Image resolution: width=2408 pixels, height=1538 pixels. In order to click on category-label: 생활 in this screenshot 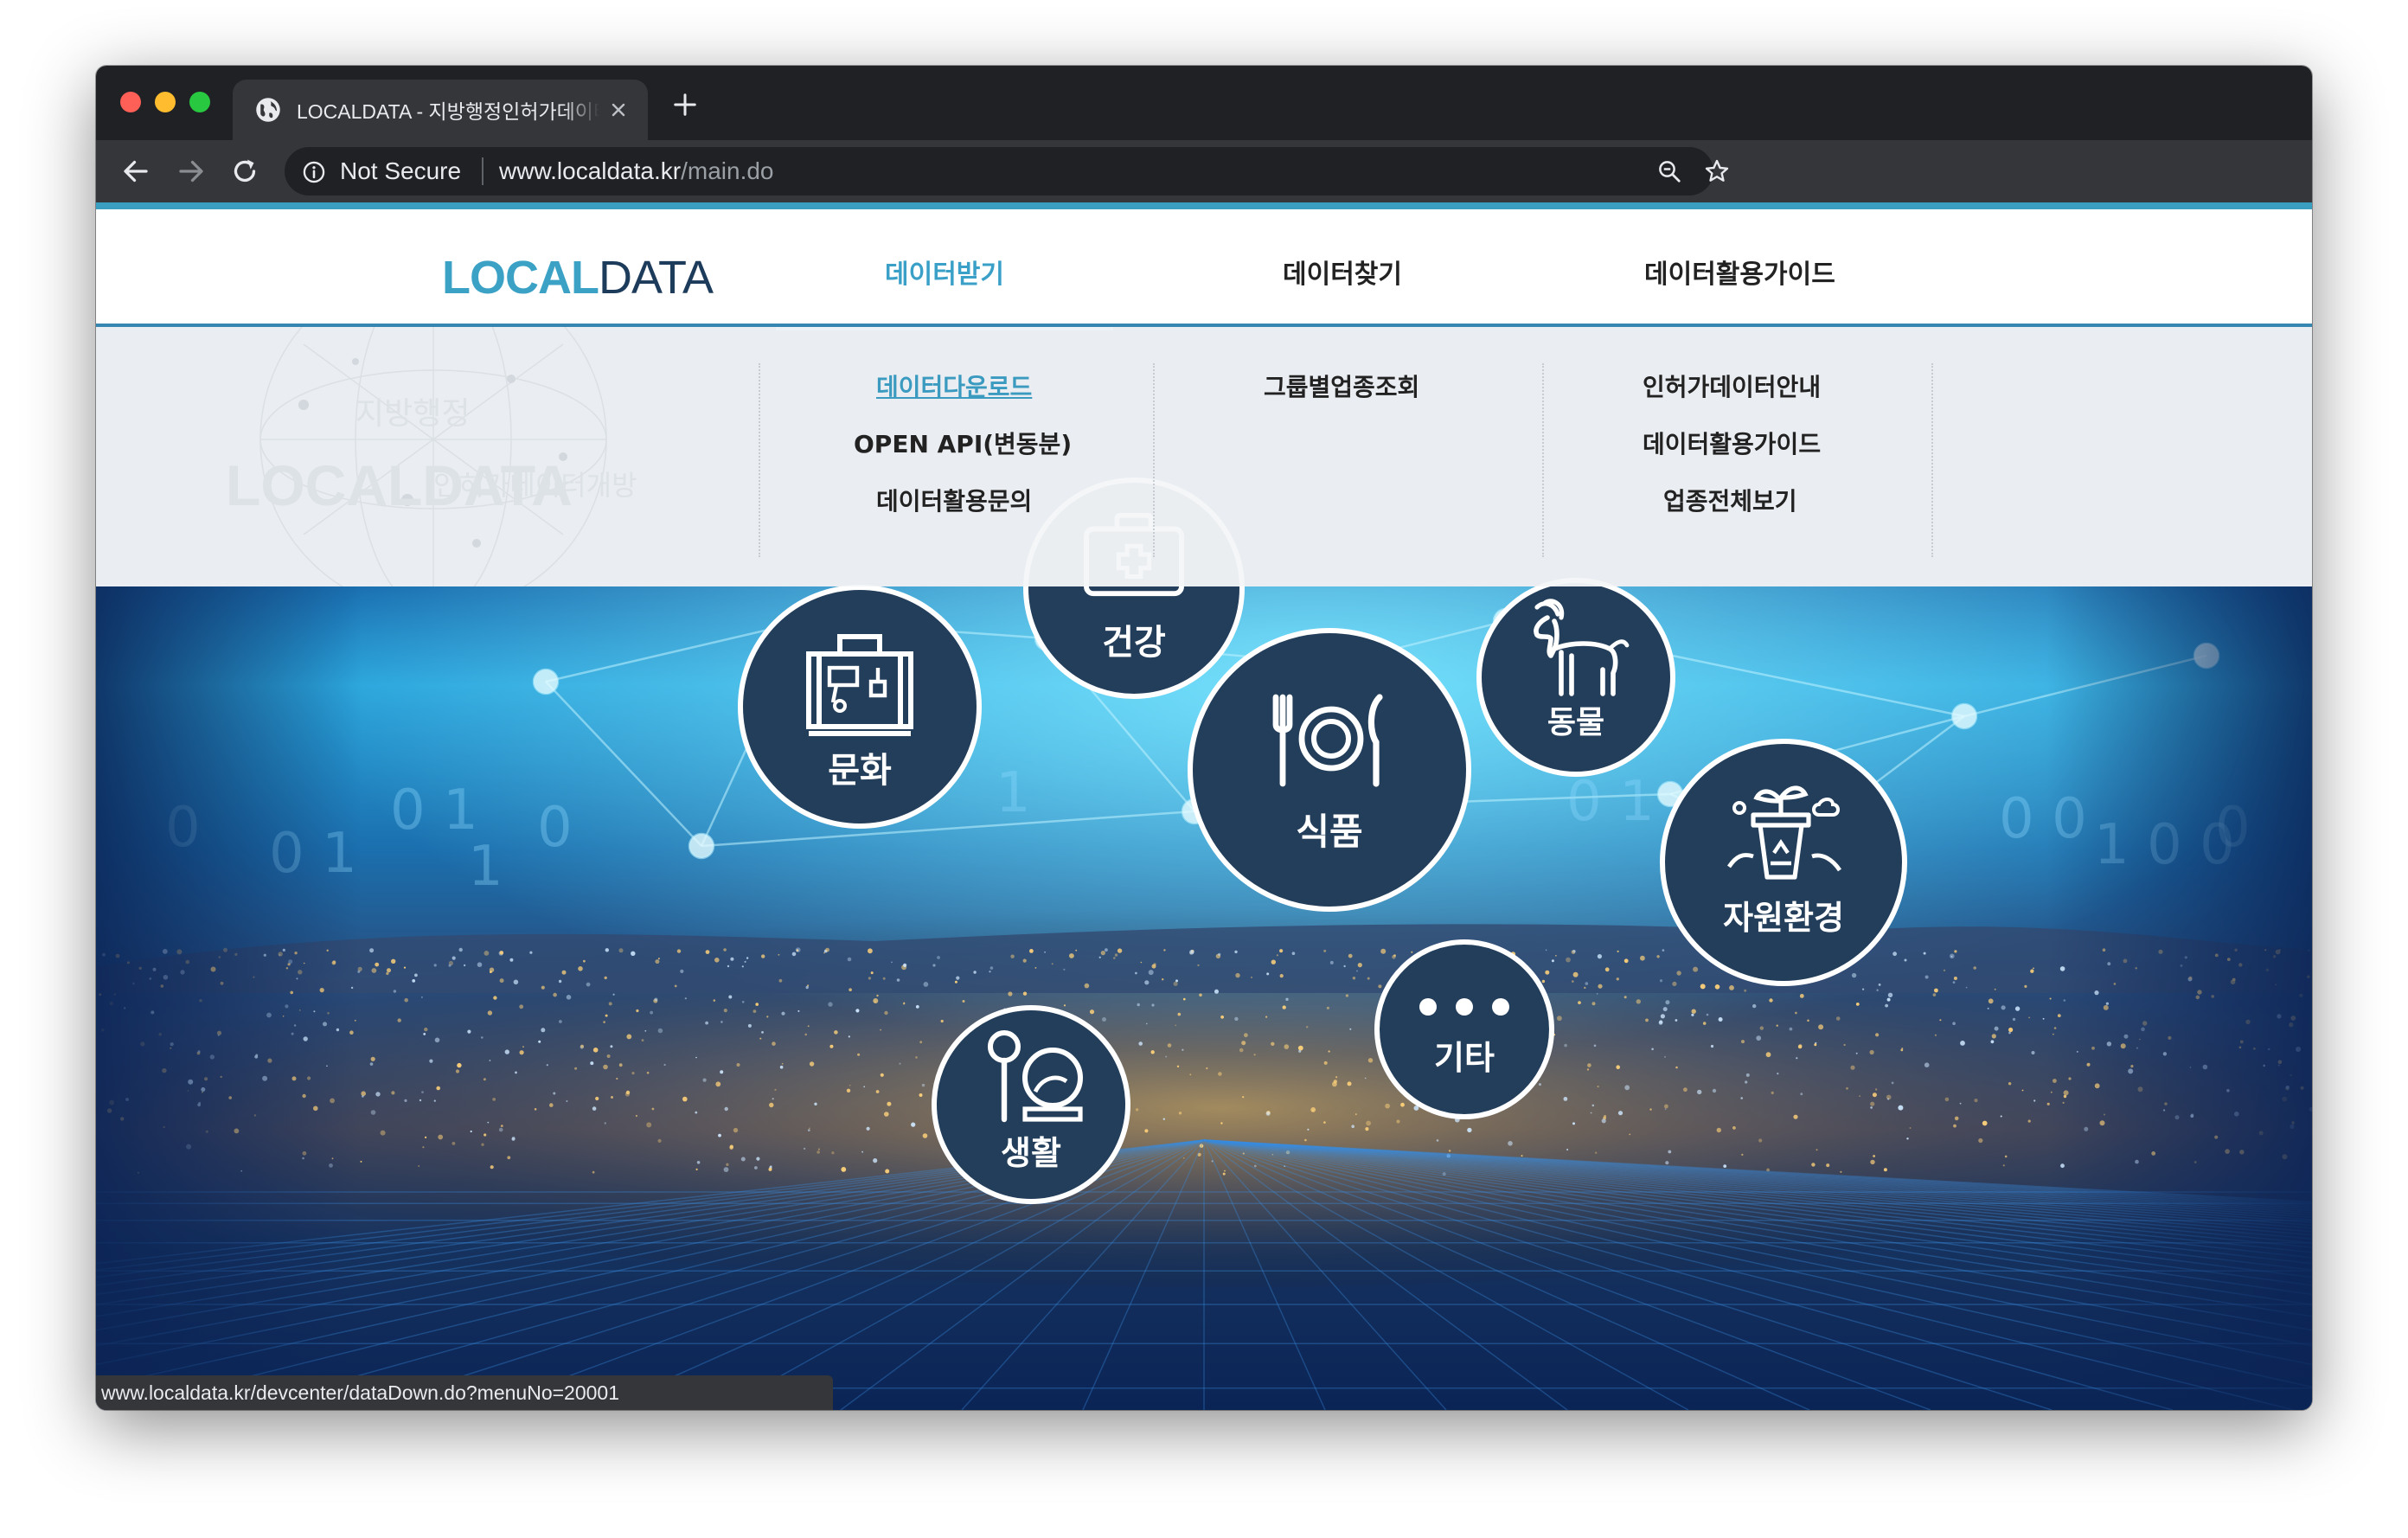, I will do `click(1031, 1153)`.